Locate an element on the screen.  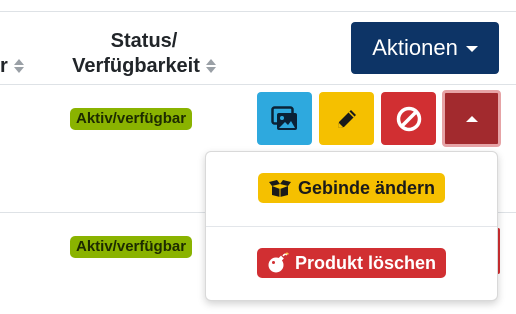
delete-product-label: Produkt löschen is located at coordinates (365, 263).